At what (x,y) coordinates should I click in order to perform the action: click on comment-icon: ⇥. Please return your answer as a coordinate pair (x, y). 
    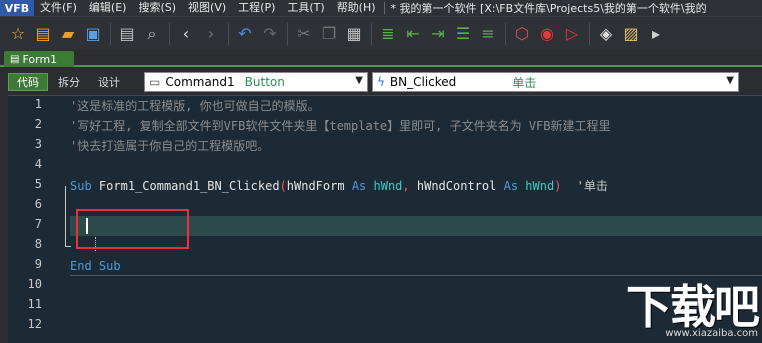
    Looking at the image, I should click on (438, 34).